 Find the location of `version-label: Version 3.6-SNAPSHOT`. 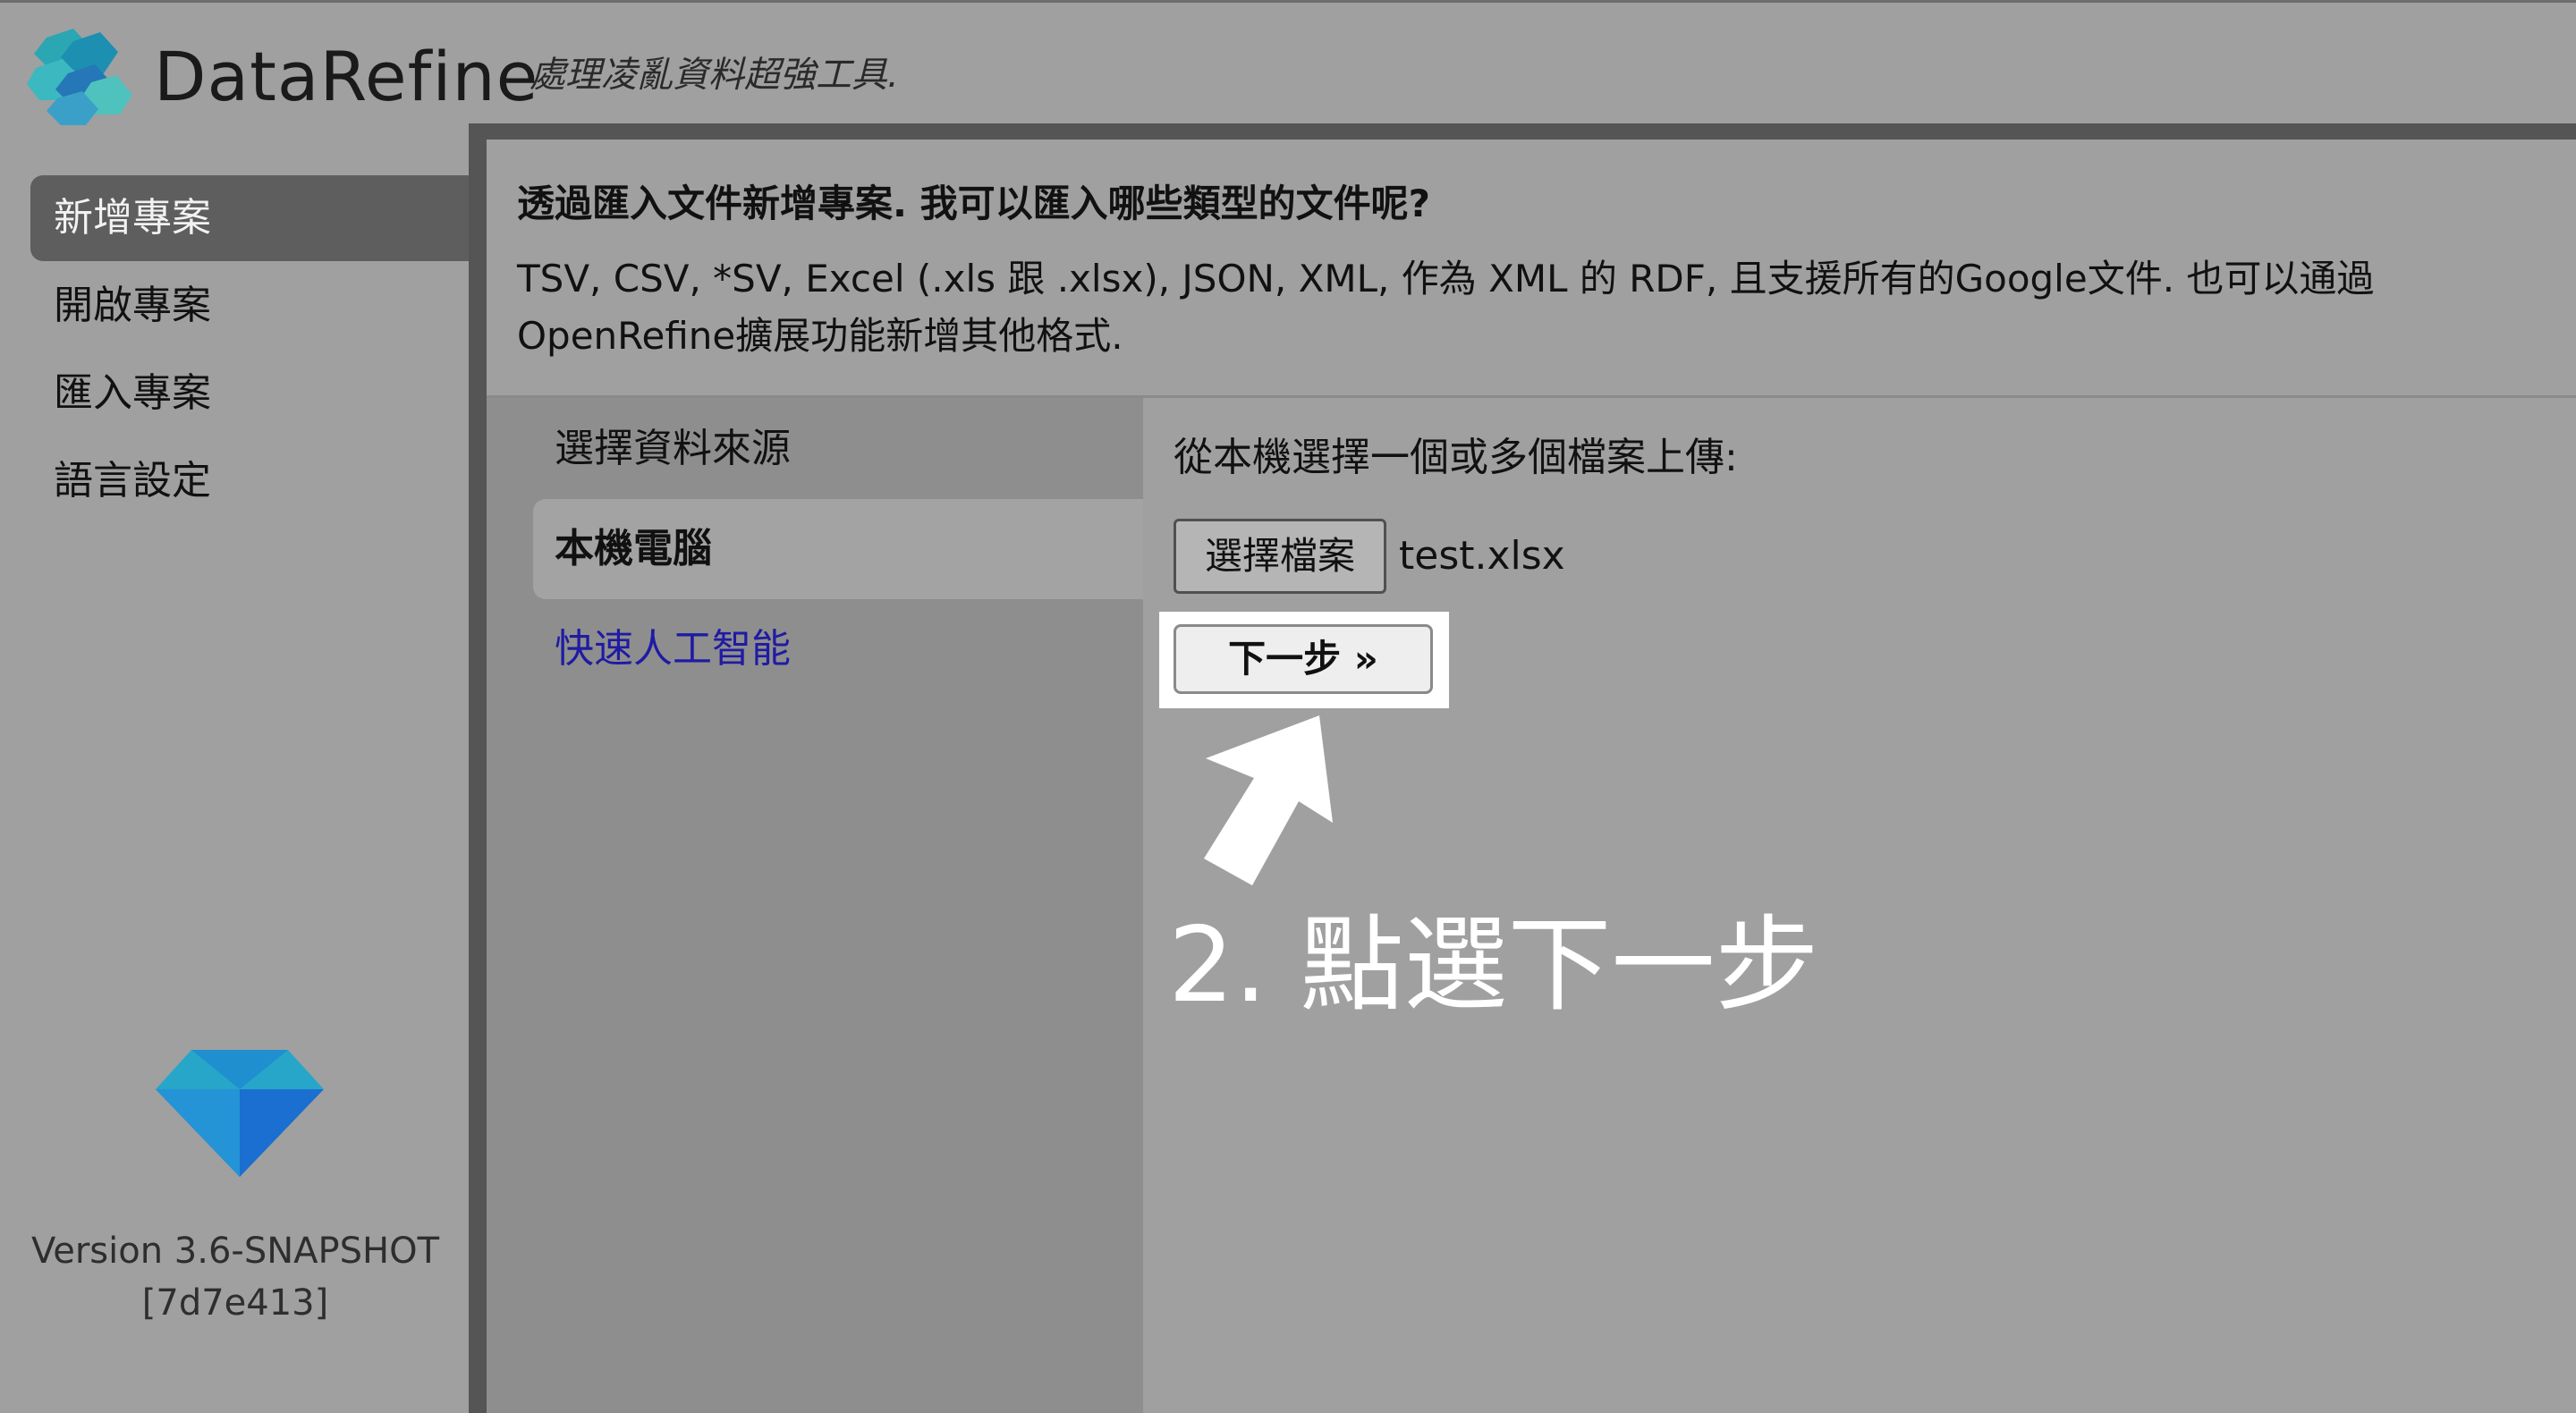

version-label: Version 3.6-SNAPSHOT is located at coordinates (235, 1251).